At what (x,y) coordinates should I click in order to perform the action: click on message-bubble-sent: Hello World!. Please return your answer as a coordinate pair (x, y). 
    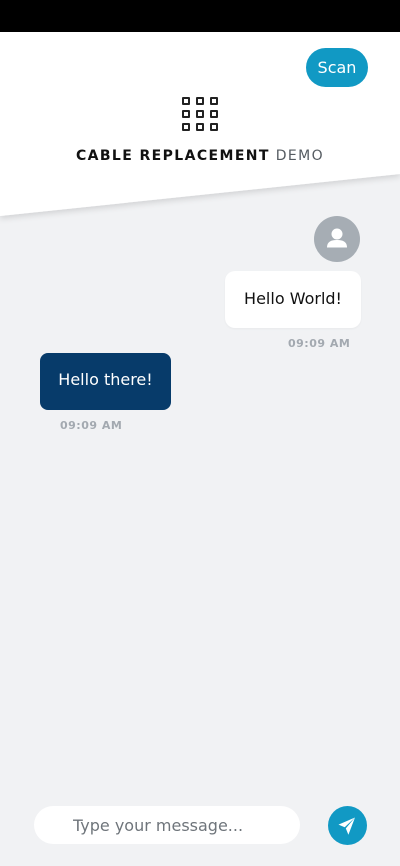
    Looking at the image, I should click on (293, 299).